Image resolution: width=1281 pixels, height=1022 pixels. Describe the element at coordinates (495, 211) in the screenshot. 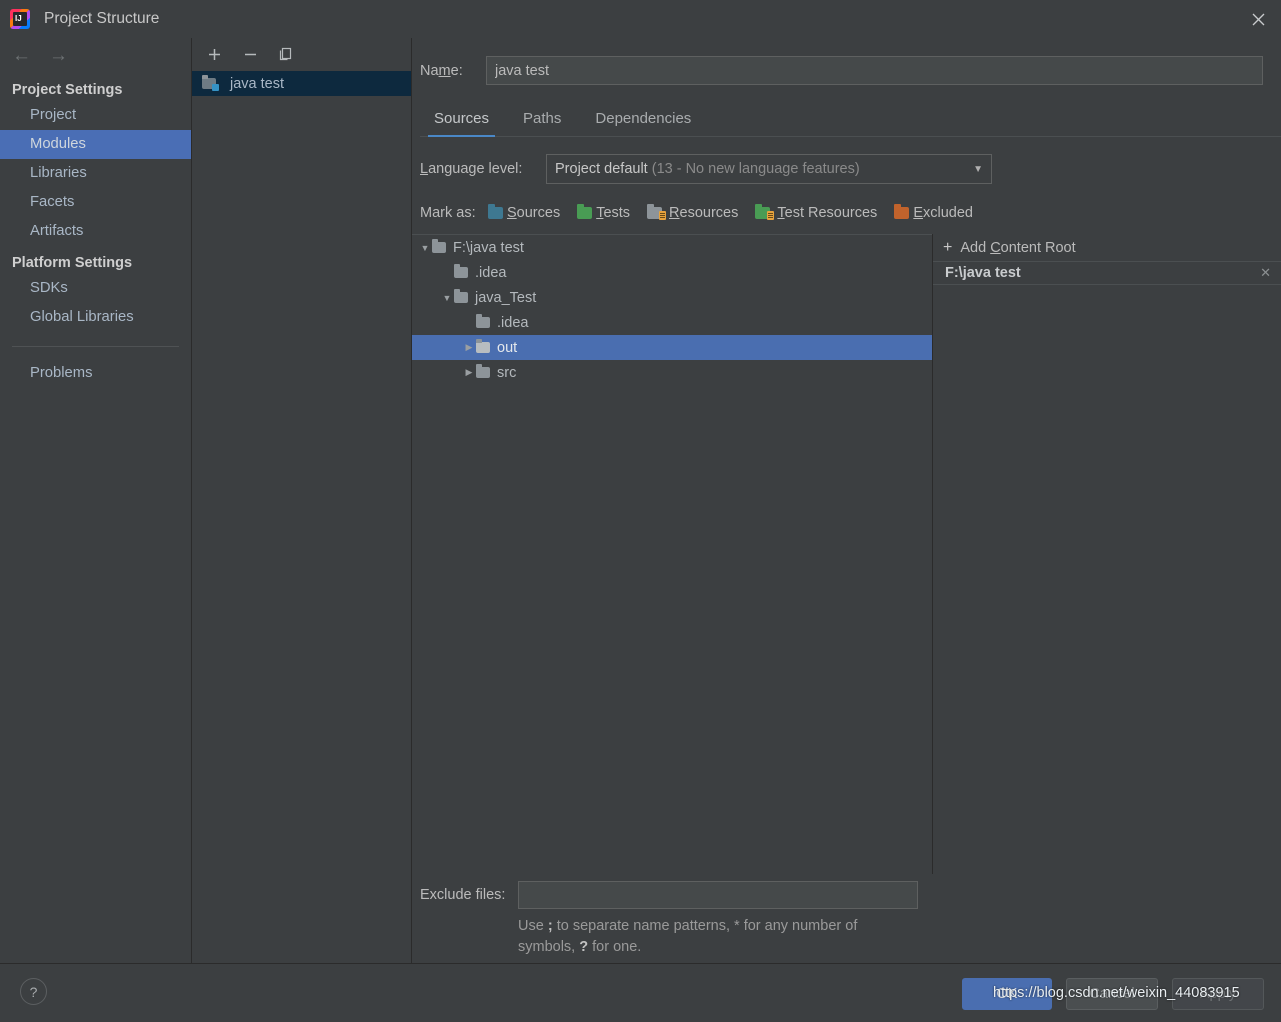

I see `sources-folder-icon` at that location.